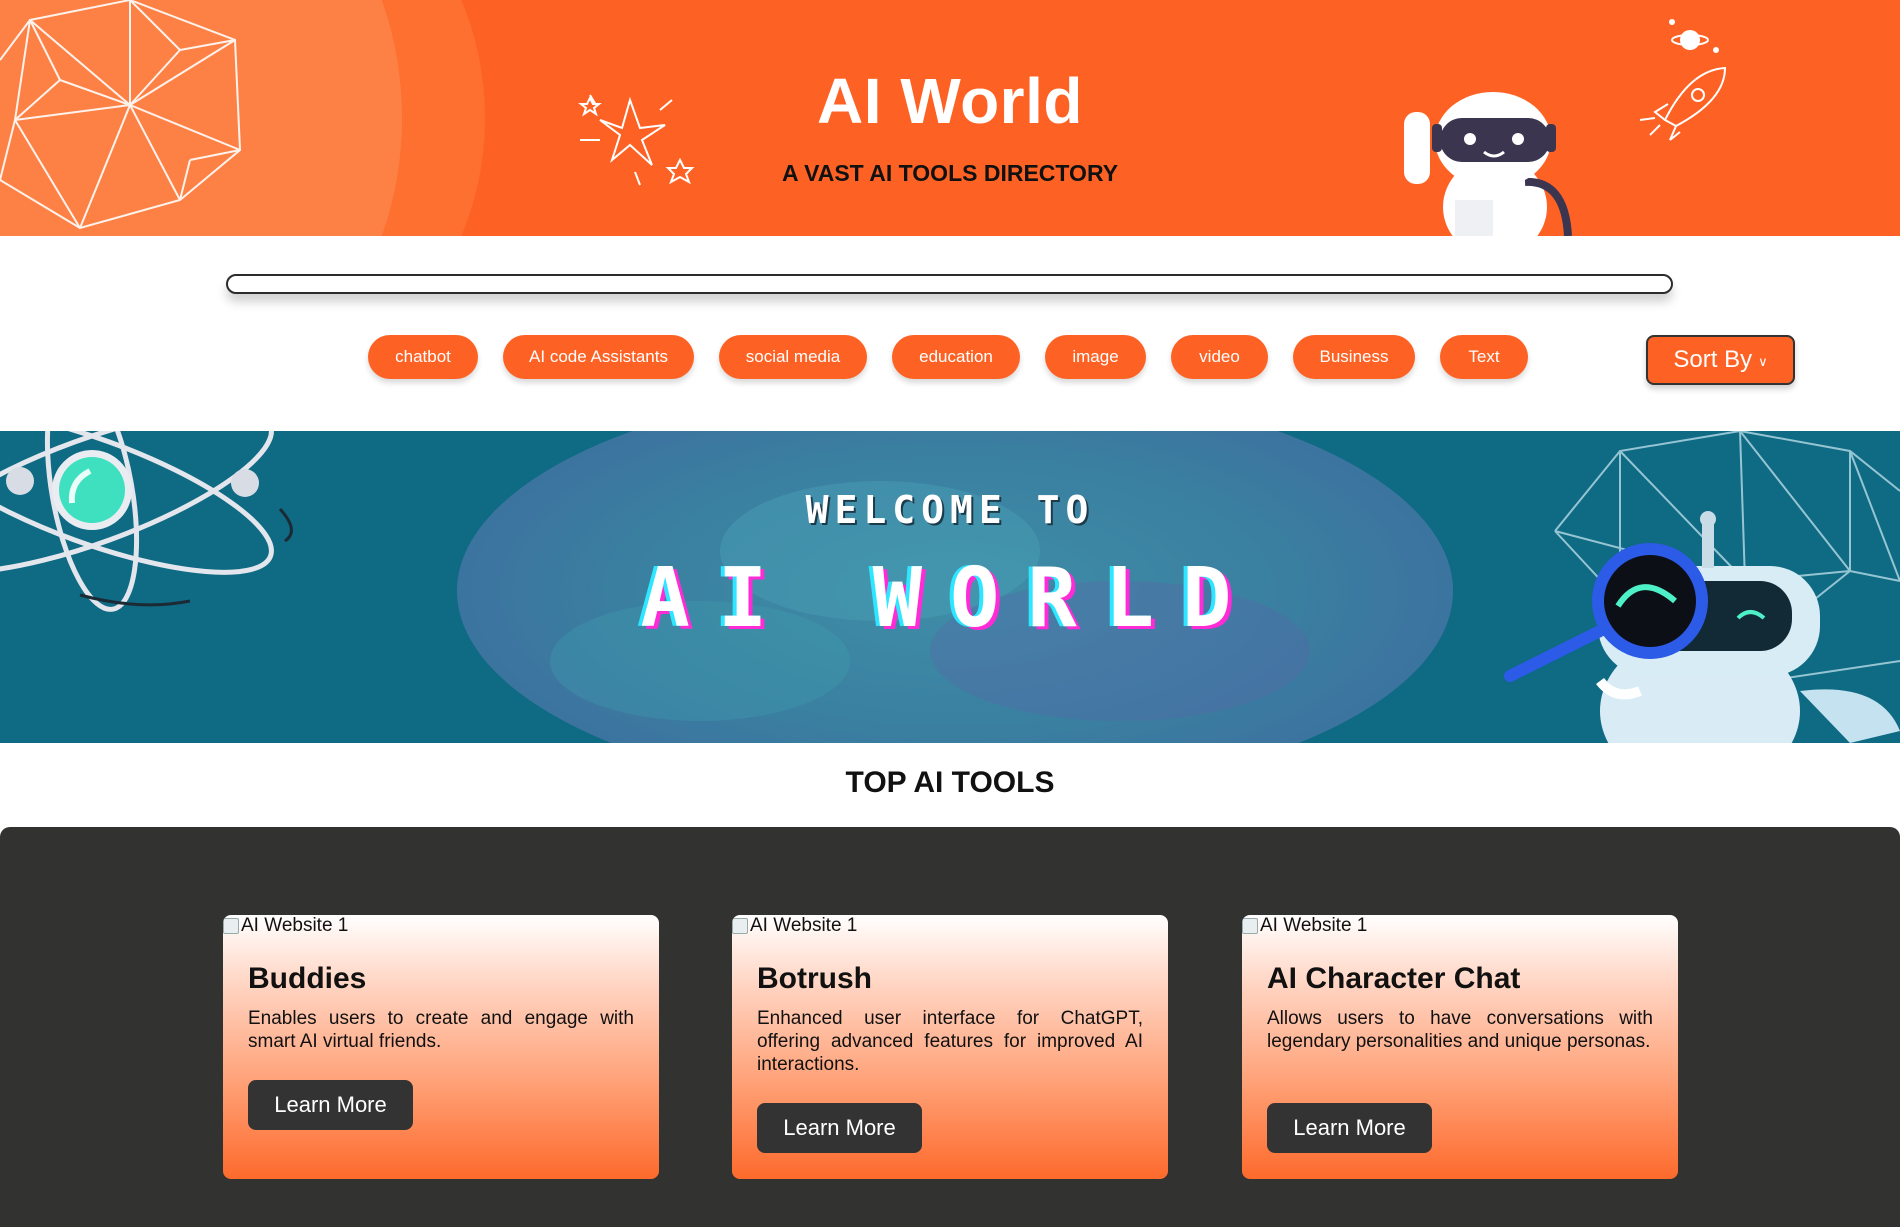  I want to click on category-chip-video: video, so click(1219, 357).